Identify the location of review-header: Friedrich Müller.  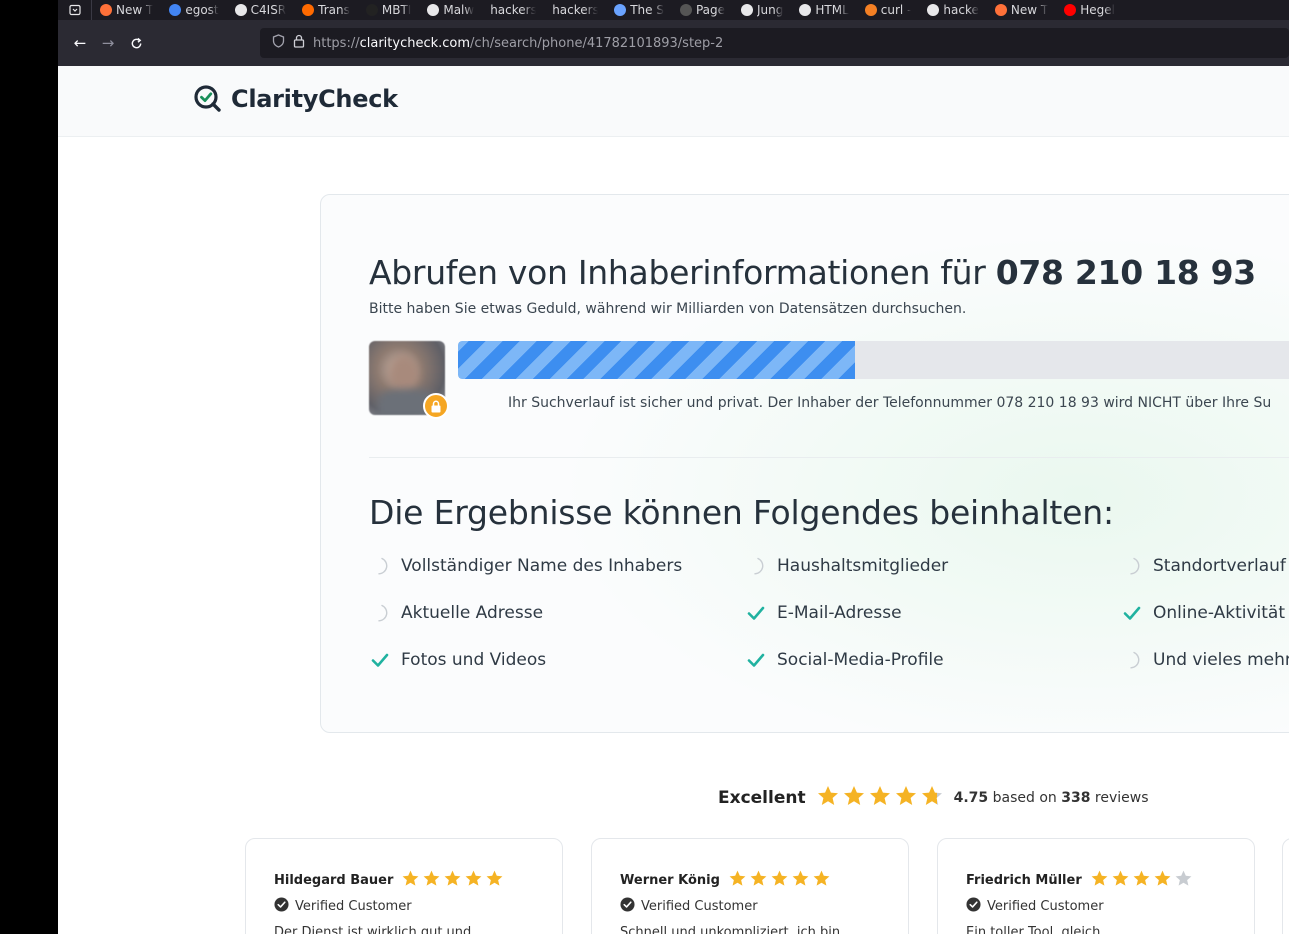
(1079, 880).